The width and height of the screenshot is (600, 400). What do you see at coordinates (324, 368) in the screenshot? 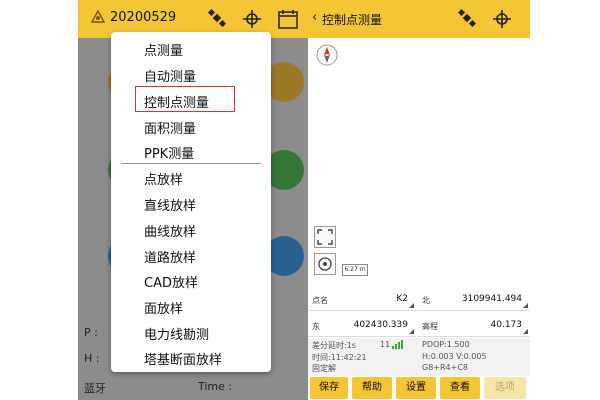
I see `fix-status: 固定解` at bounding box center [324, 368].